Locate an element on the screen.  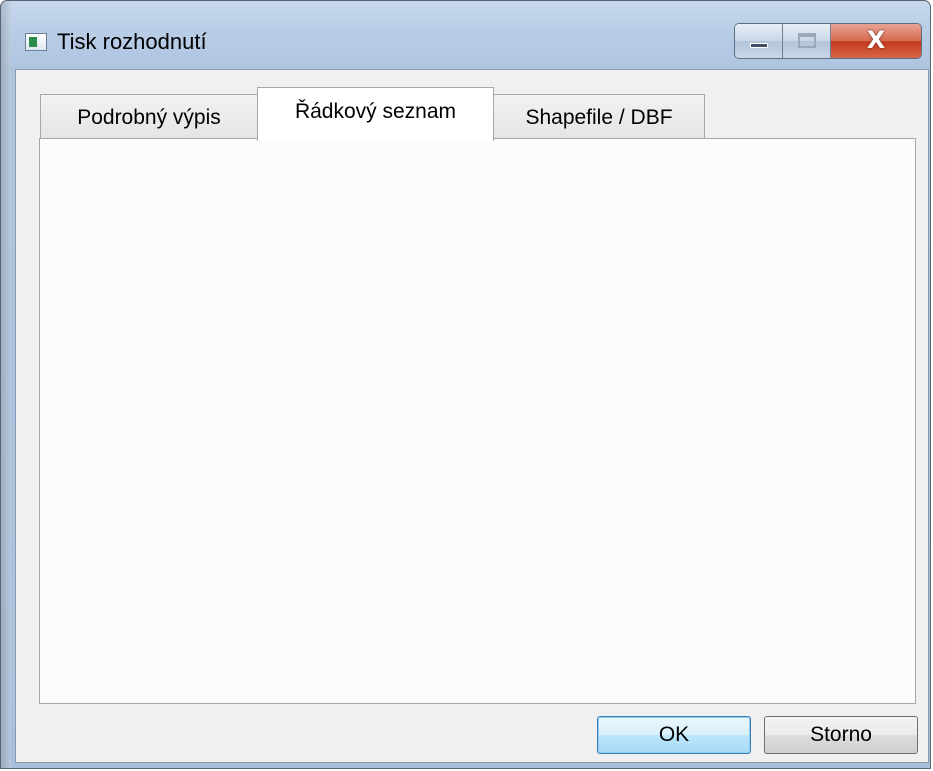
maximize-button is located at coordinates (807, 41).